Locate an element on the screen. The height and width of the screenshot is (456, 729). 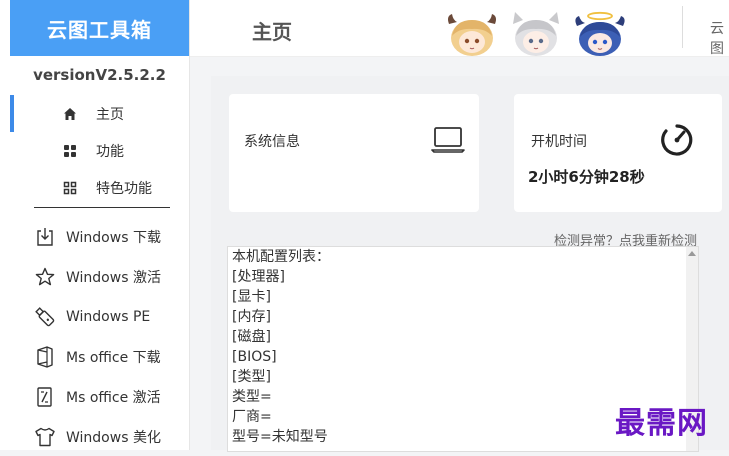
tool-office-activate: Ms office 激活 is located at coordinates (97, 397).